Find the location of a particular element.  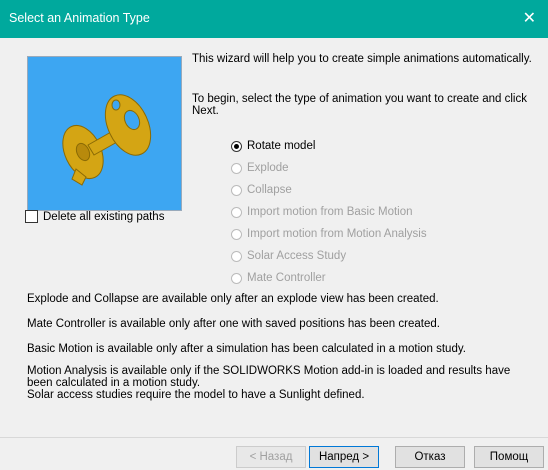

radio-label: Collapse is located at coordinates (269, 190).